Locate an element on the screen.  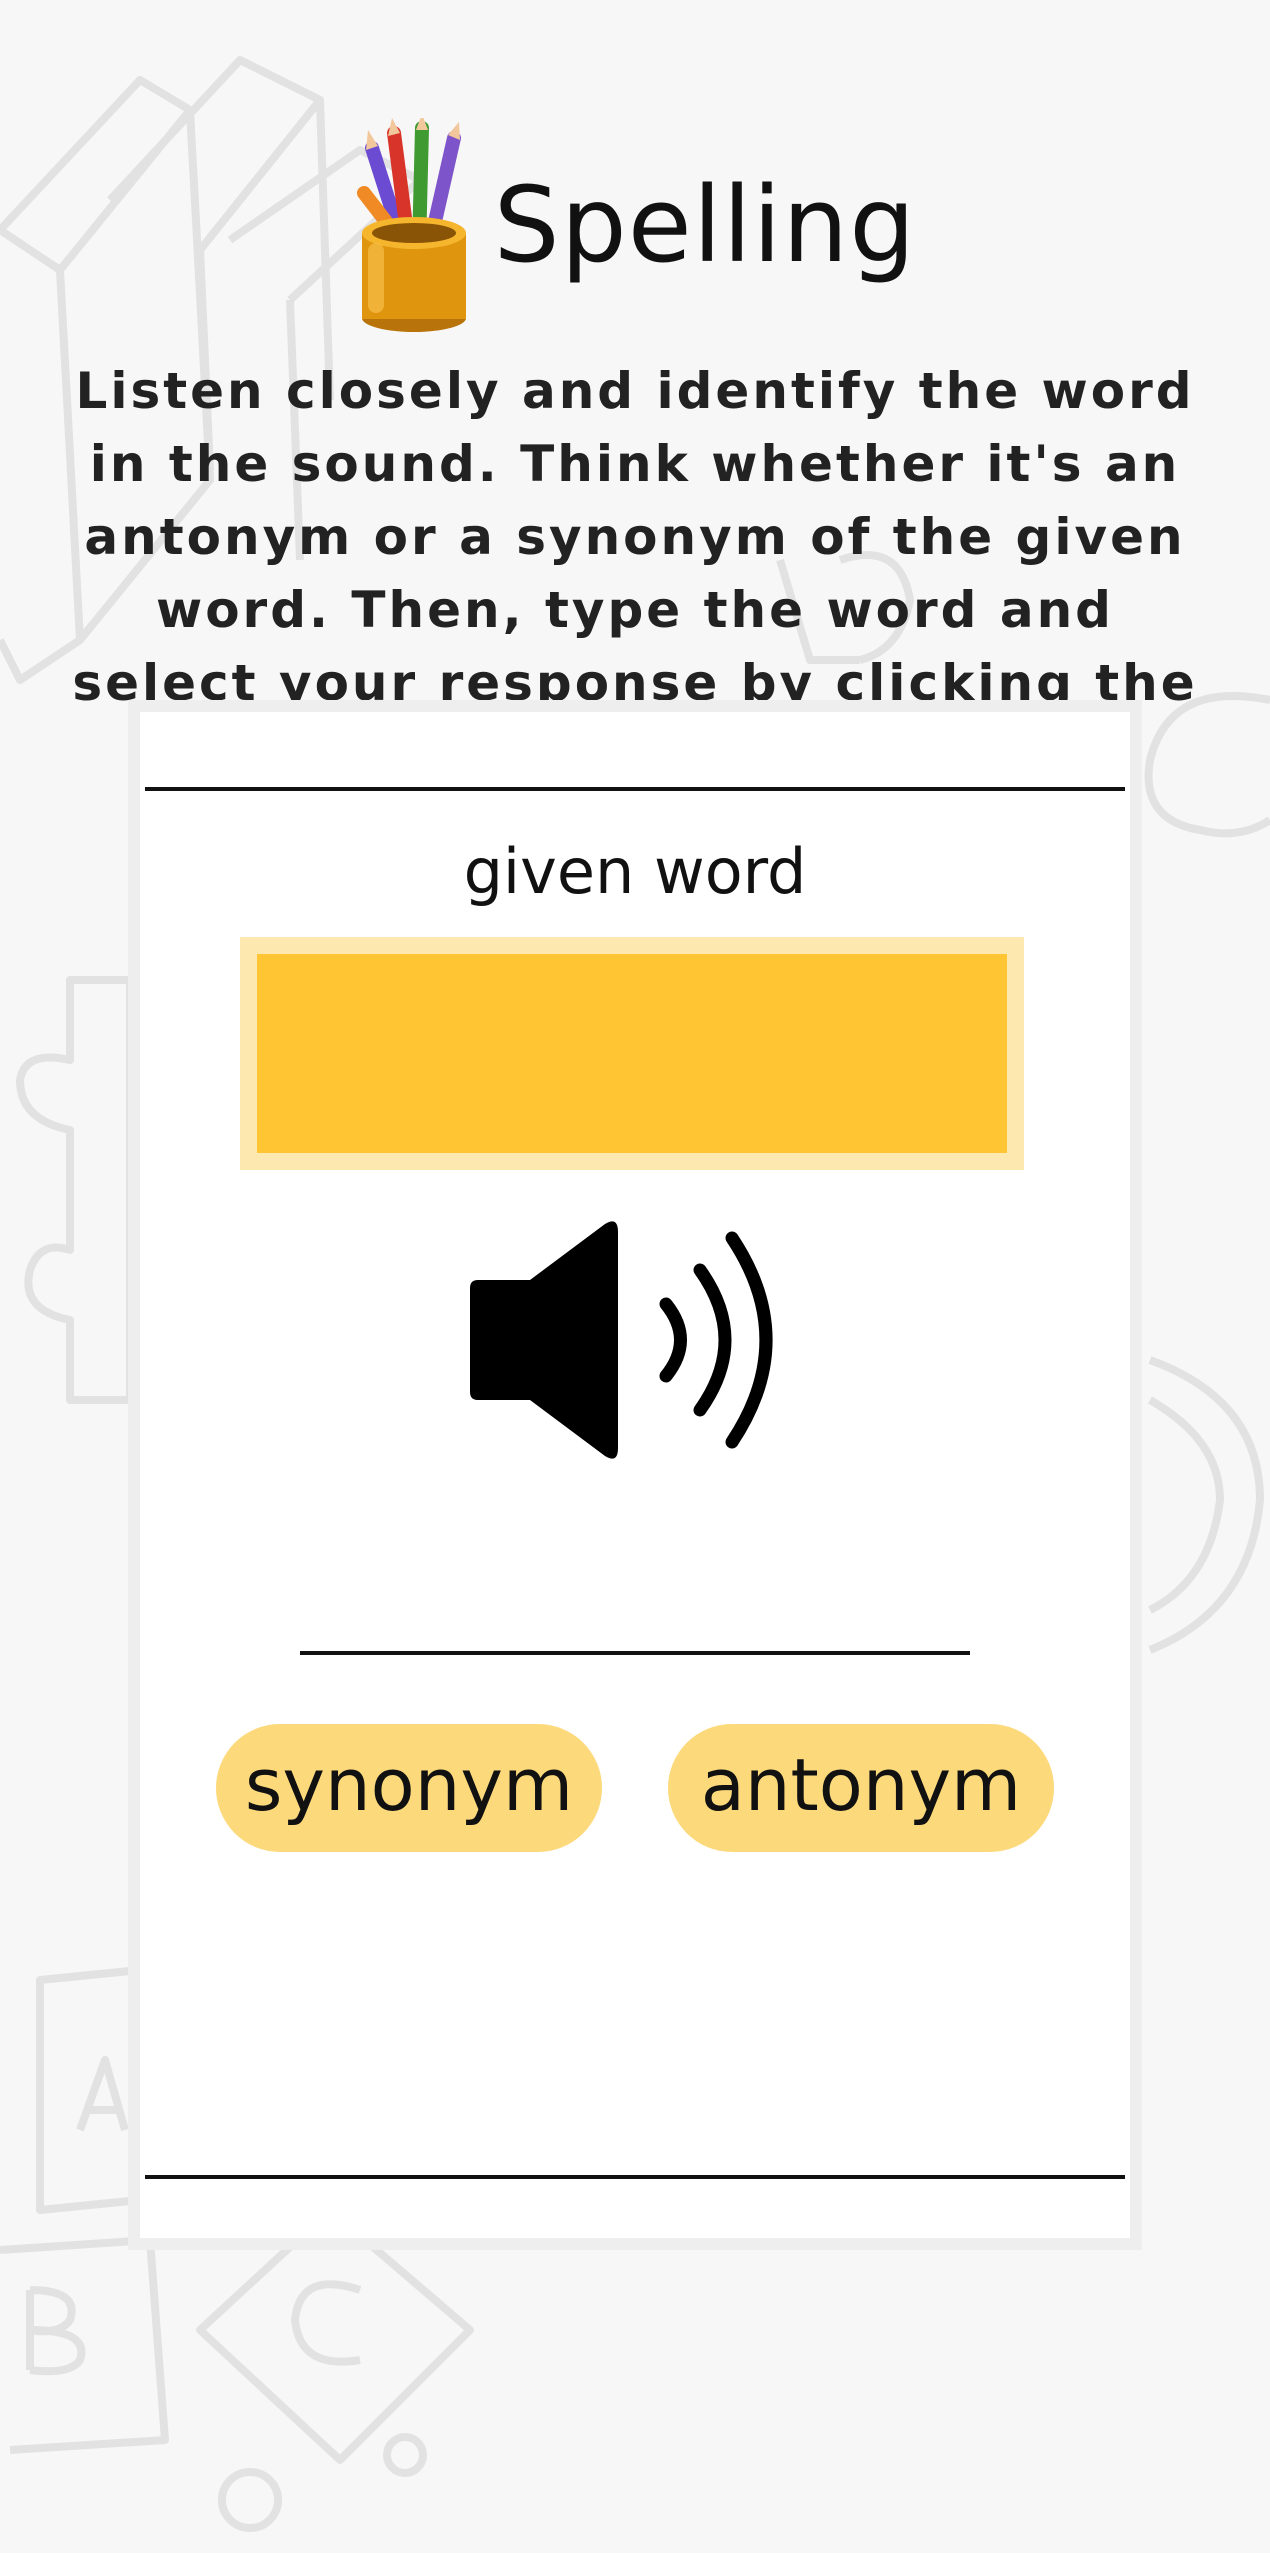
given-word-label: given word is located at coordinates (635, 871).